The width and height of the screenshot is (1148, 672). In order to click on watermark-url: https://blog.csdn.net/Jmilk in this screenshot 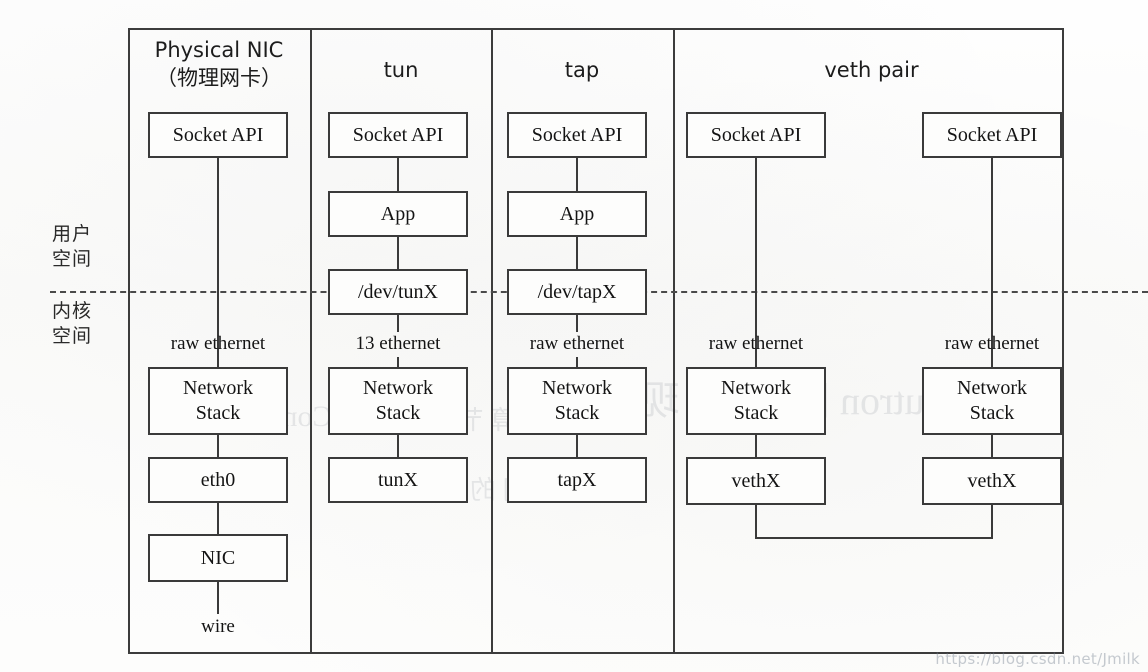, I will do `click(1037, 659)`.